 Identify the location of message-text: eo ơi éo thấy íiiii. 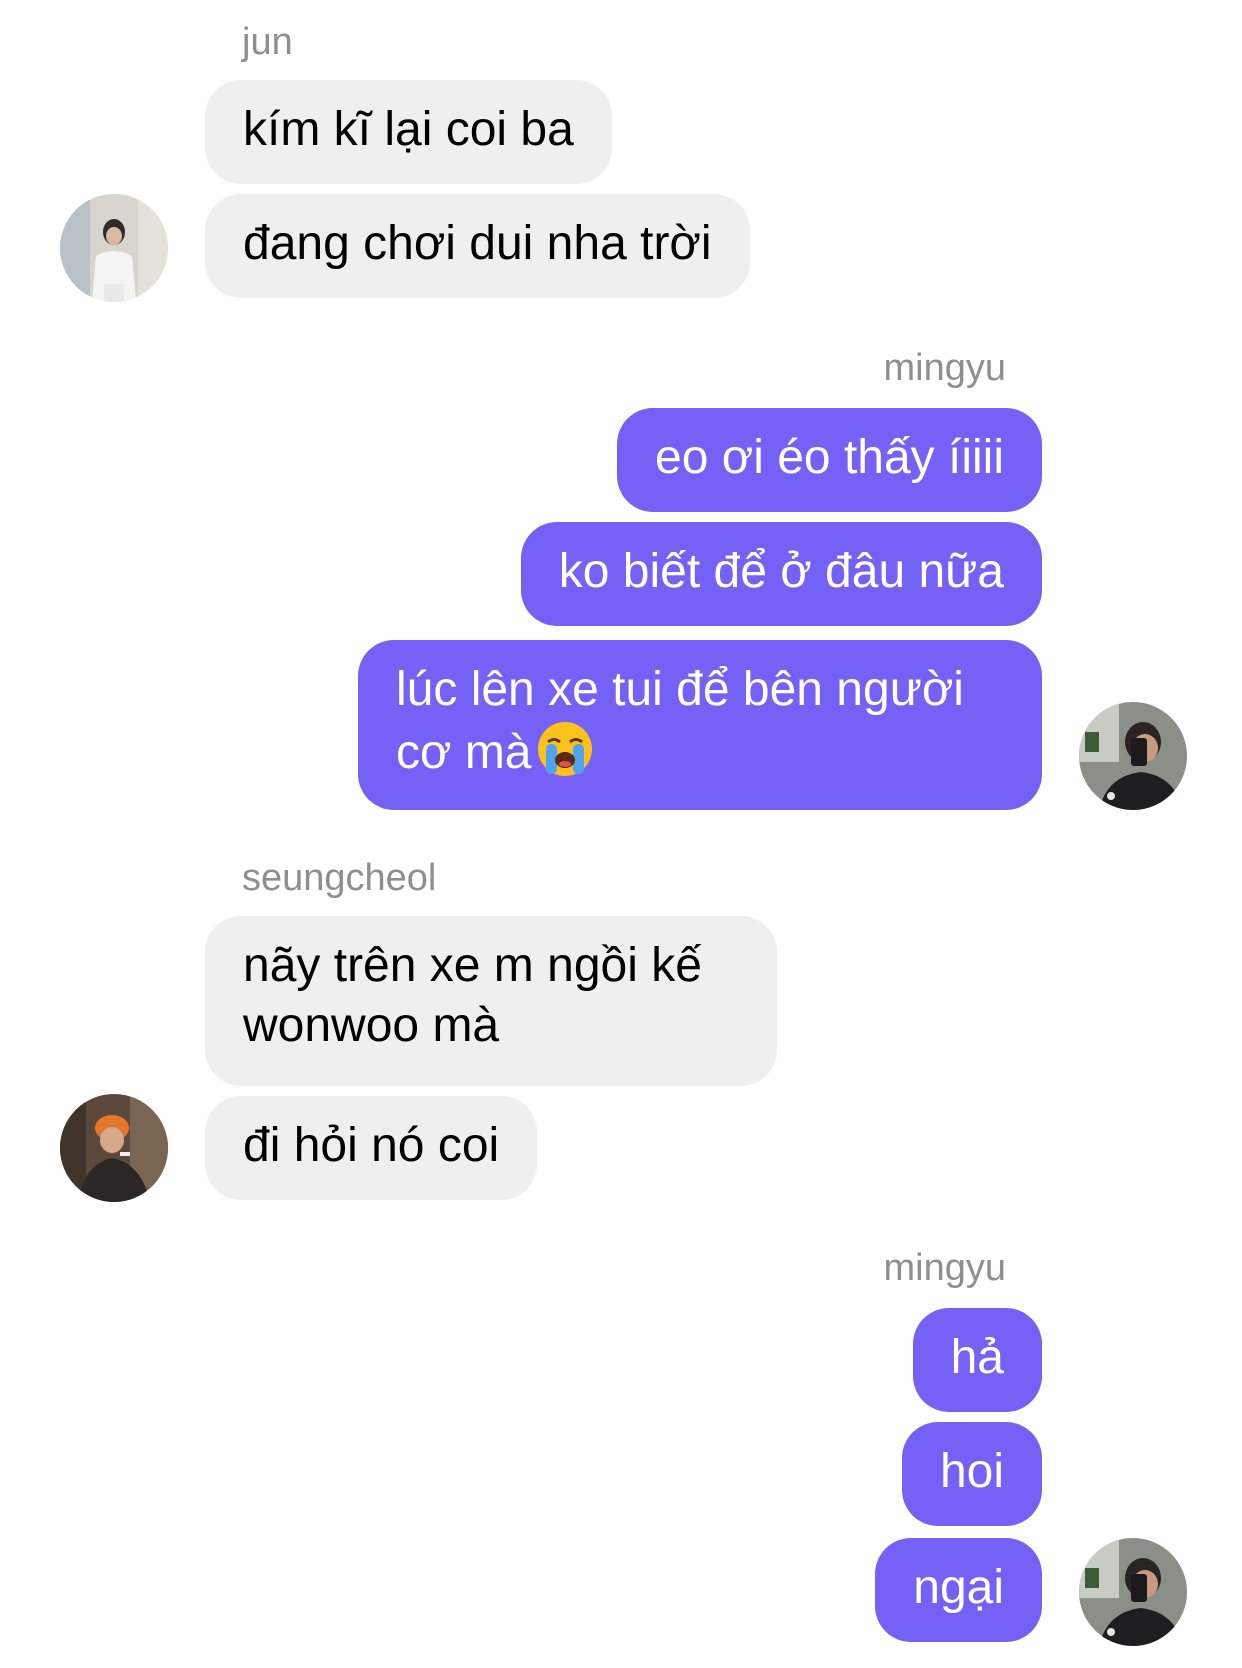
(829, 457).